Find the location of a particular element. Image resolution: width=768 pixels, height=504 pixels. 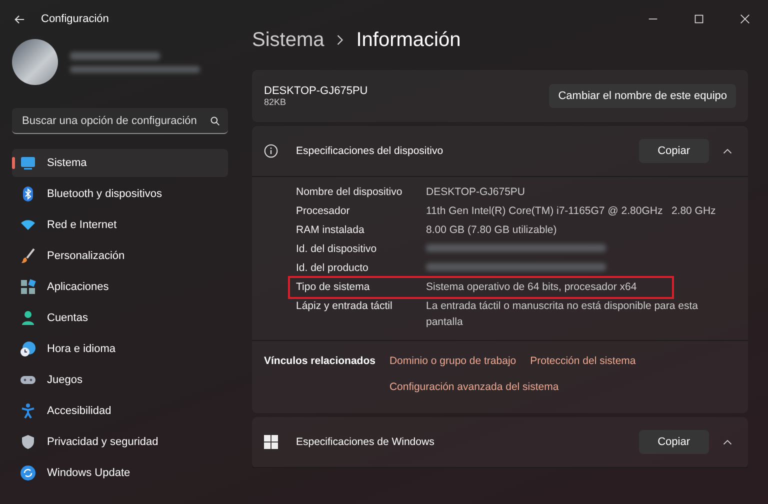

info-icon is located at coordinates (271, 151).